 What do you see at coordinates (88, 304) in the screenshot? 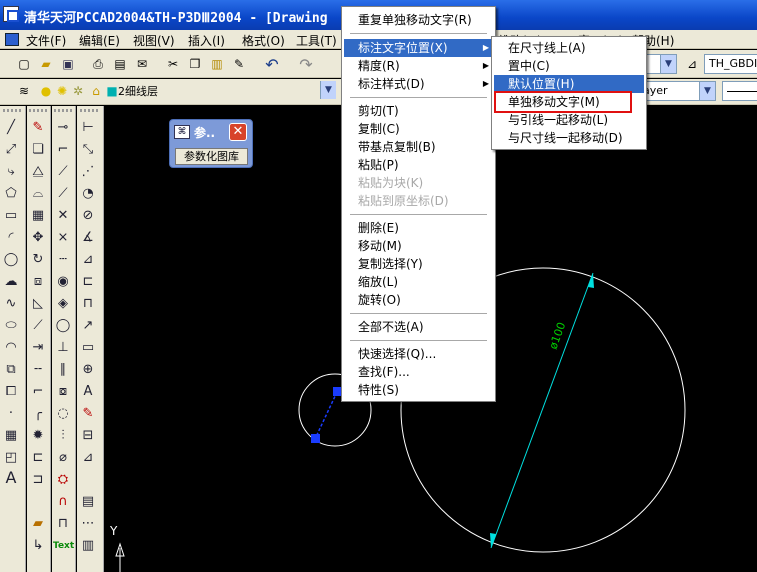
I see `continue-dim-icon: ⊓` at bounding box center [88, 304].